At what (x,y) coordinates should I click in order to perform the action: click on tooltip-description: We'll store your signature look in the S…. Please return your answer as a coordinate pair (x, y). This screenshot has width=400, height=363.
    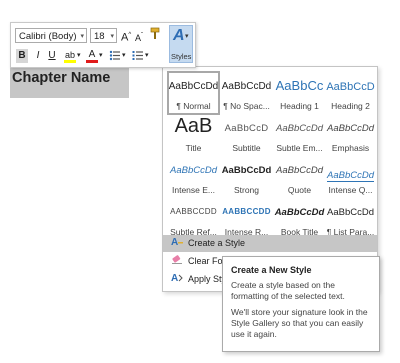
    Looking at the image, I should click on (299, 323).